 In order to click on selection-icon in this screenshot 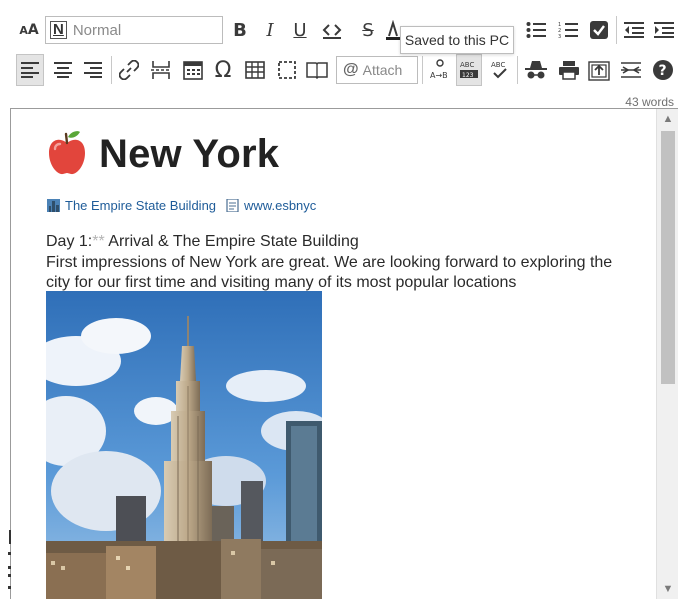, I will do `click(287, 70)`.